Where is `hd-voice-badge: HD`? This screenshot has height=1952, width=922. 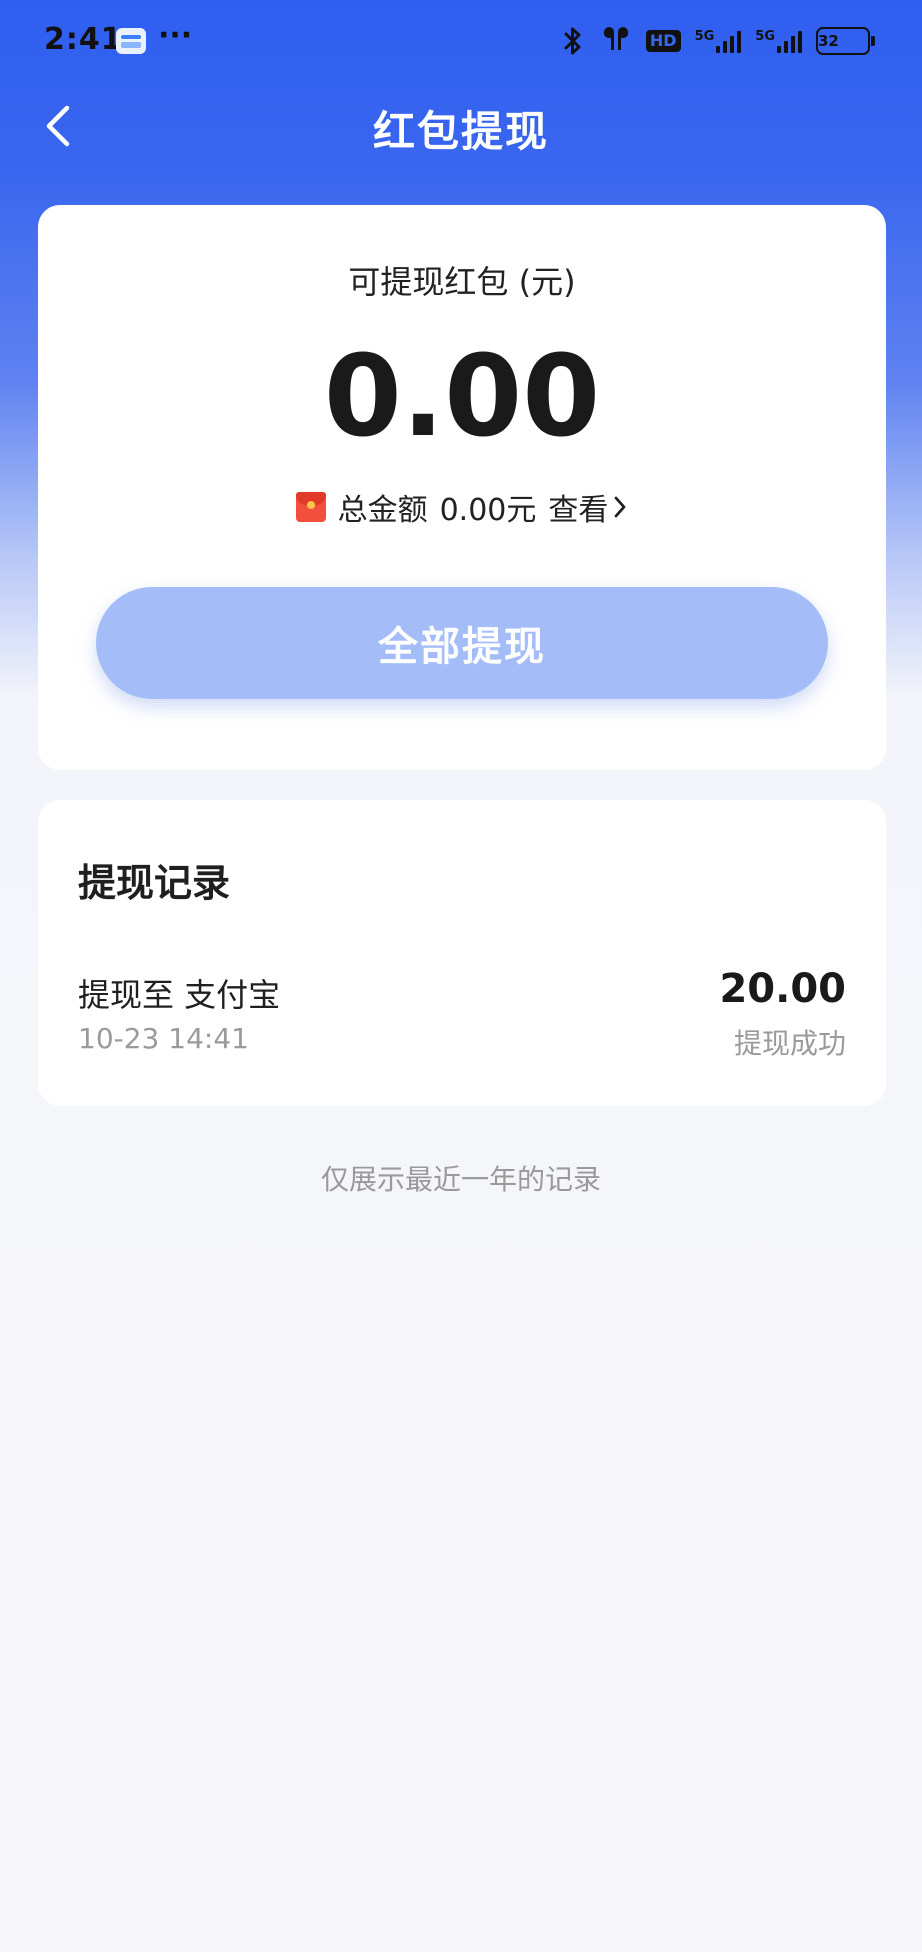 hd-voice-badge: HD is located at coordinates (663, 41).